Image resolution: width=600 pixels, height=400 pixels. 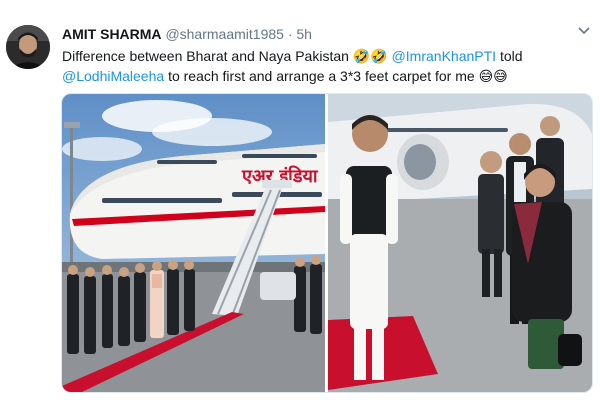 What do you see at coordinates (511, 56) in the screenshot?
I see `tweet-text-part2: told` at bounding box center [511, 56].